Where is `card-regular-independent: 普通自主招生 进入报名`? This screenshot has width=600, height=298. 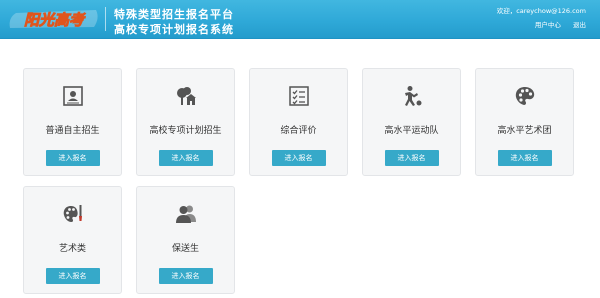
card-regular-independent: 普通自主招生 进入报名 is located at coordinates (72, 122).